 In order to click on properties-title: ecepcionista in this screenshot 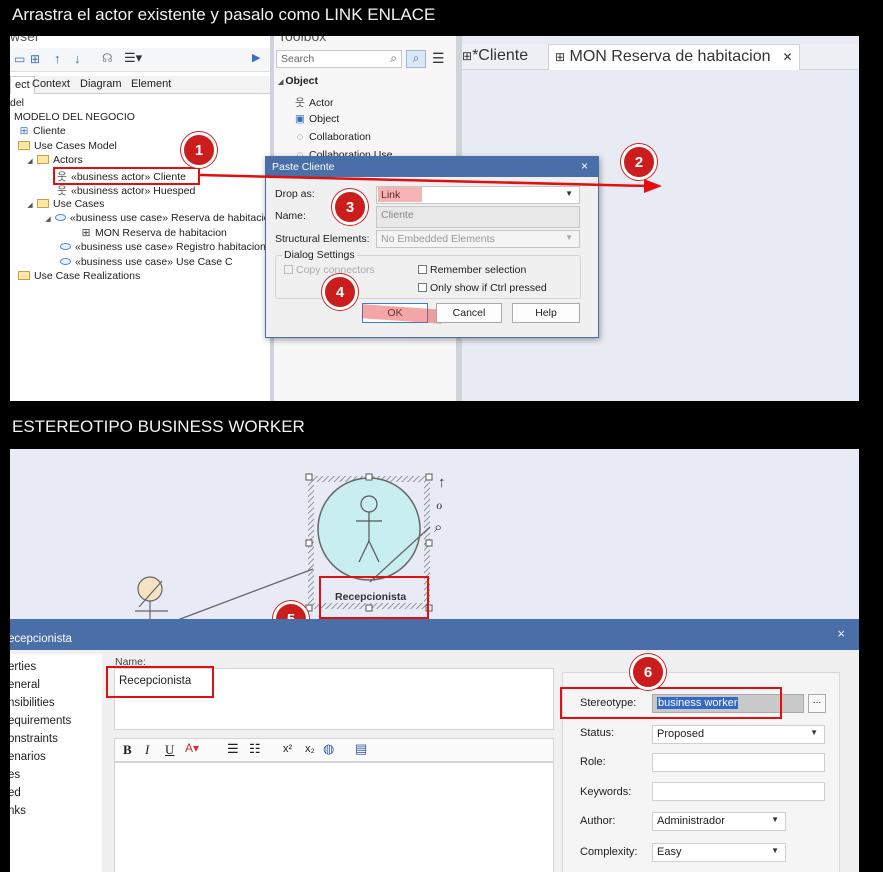, I will do `click(41, 639)`.